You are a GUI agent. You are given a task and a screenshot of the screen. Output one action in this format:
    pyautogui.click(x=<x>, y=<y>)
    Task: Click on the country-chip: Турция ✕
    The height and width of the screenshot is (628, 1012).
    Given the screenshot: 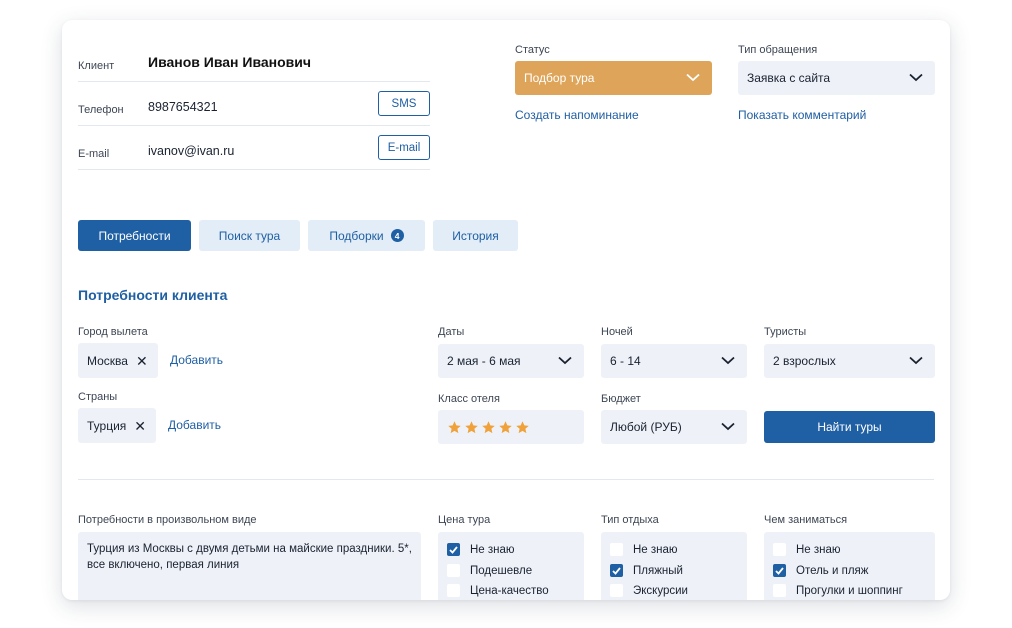 What is the action you would take?
    pyautogui.click(x=117, y=425)
    